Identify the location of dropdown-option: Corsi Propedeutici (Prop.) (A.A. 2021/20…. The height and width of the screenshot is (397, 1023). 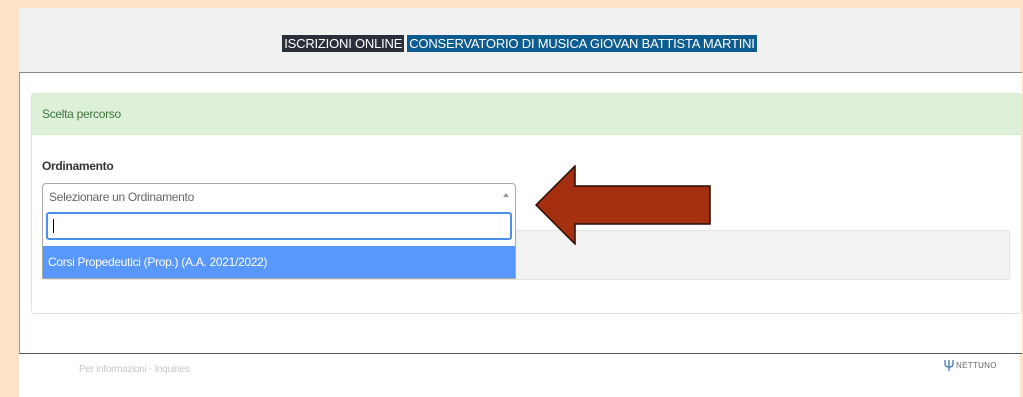
(279, 262).